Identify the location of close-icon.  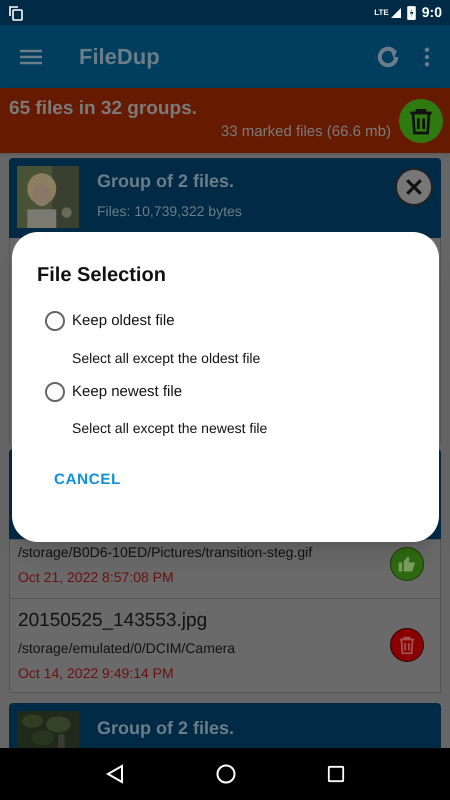
(414, 187).